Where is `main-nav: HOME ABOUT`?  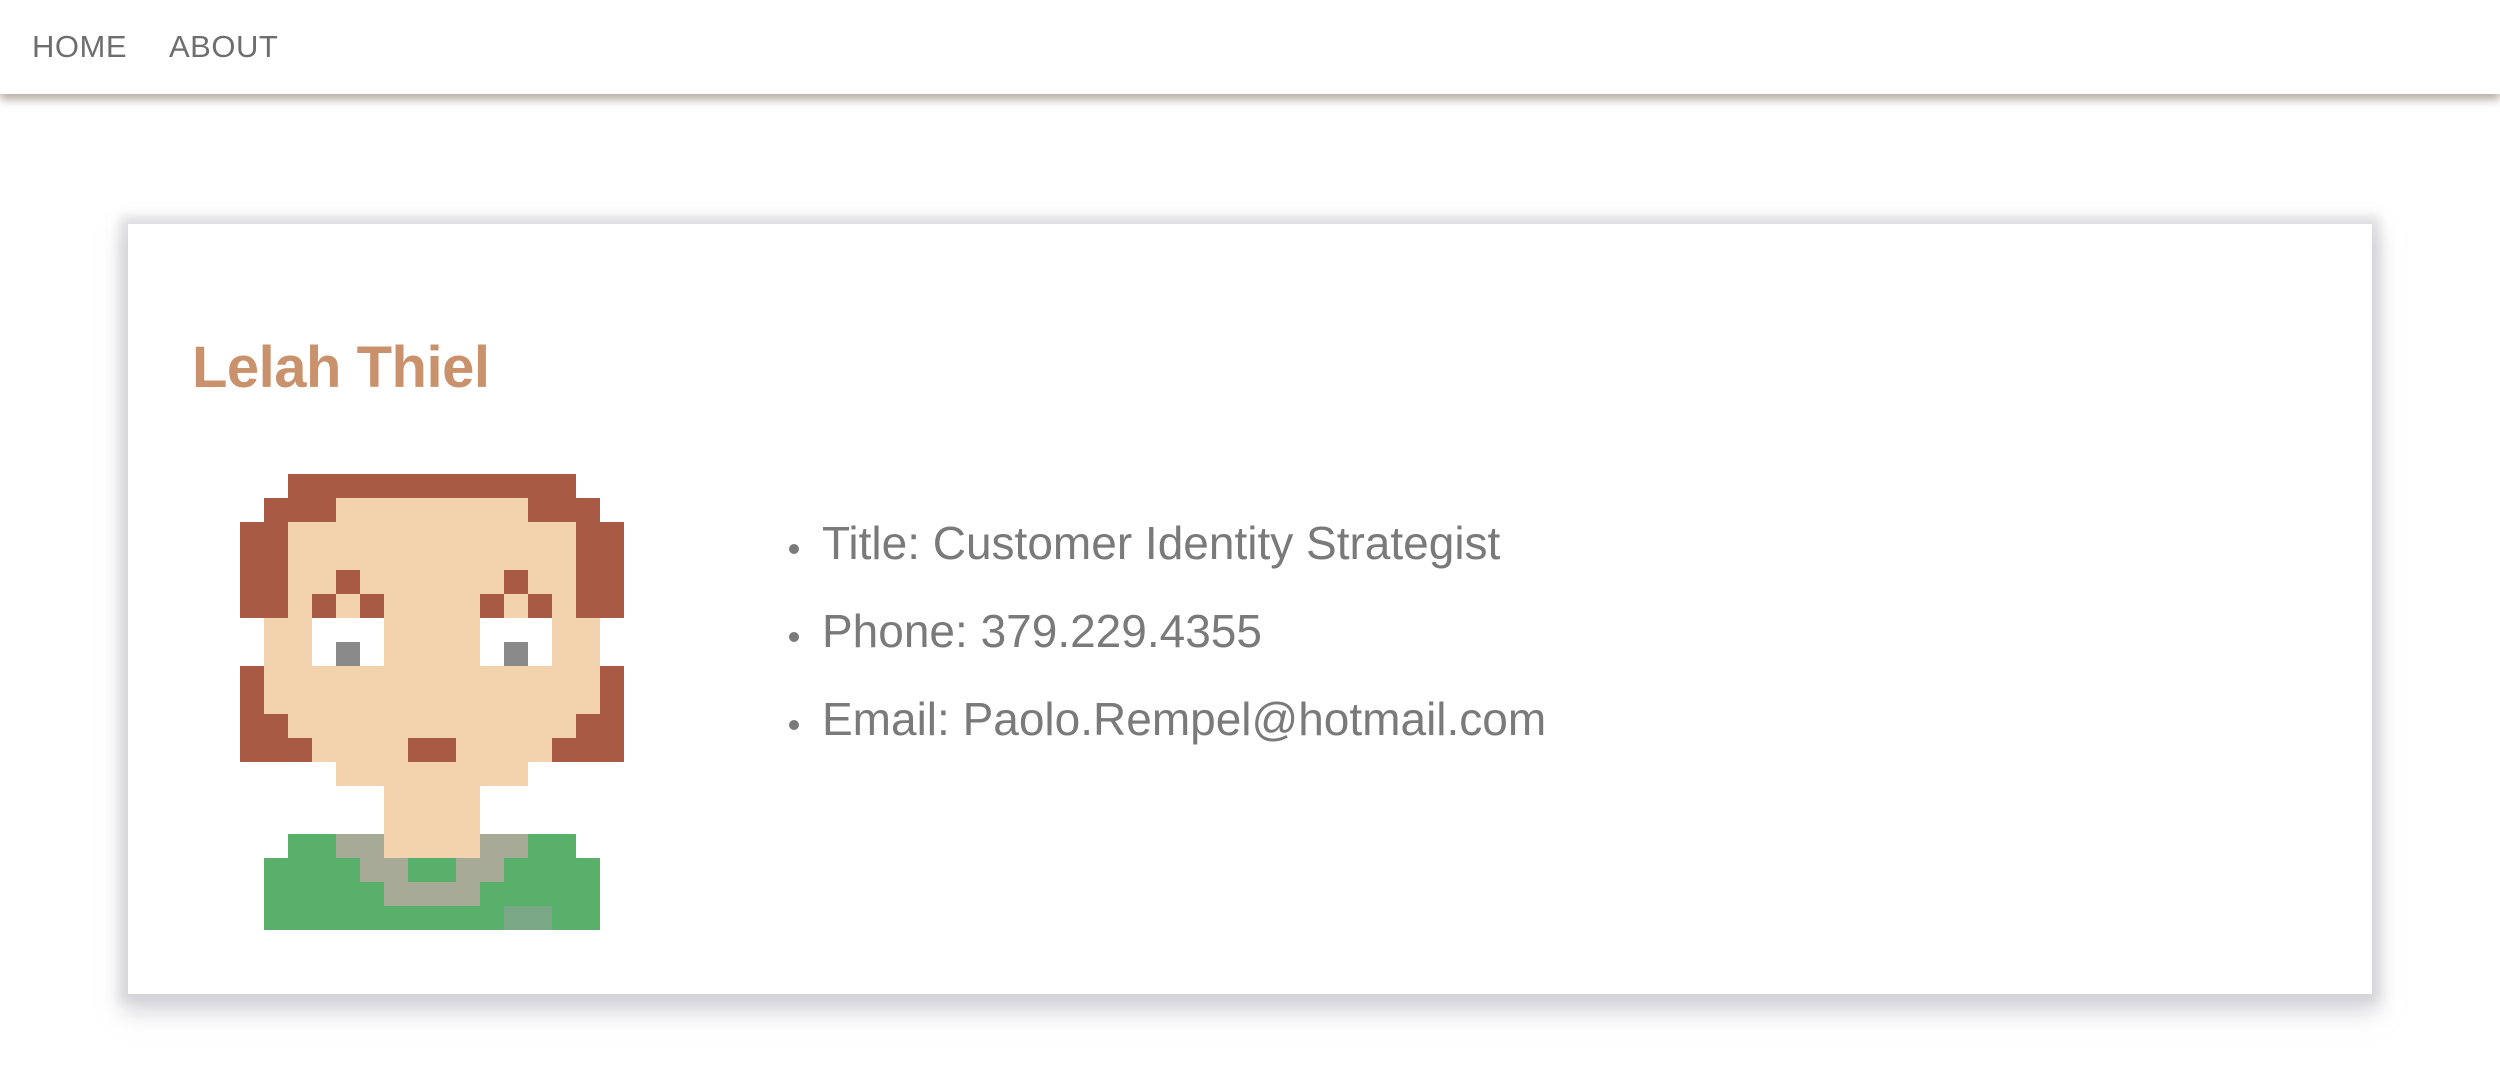
main-nav: HOME ABOUT is located at coordinates (155, 47).